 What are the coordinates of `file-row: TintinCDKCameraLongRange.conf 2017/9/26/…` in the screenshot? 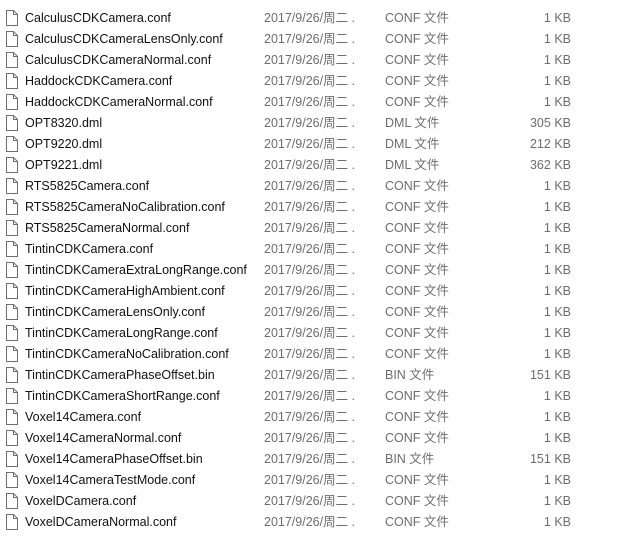 It's located at (312, 333).